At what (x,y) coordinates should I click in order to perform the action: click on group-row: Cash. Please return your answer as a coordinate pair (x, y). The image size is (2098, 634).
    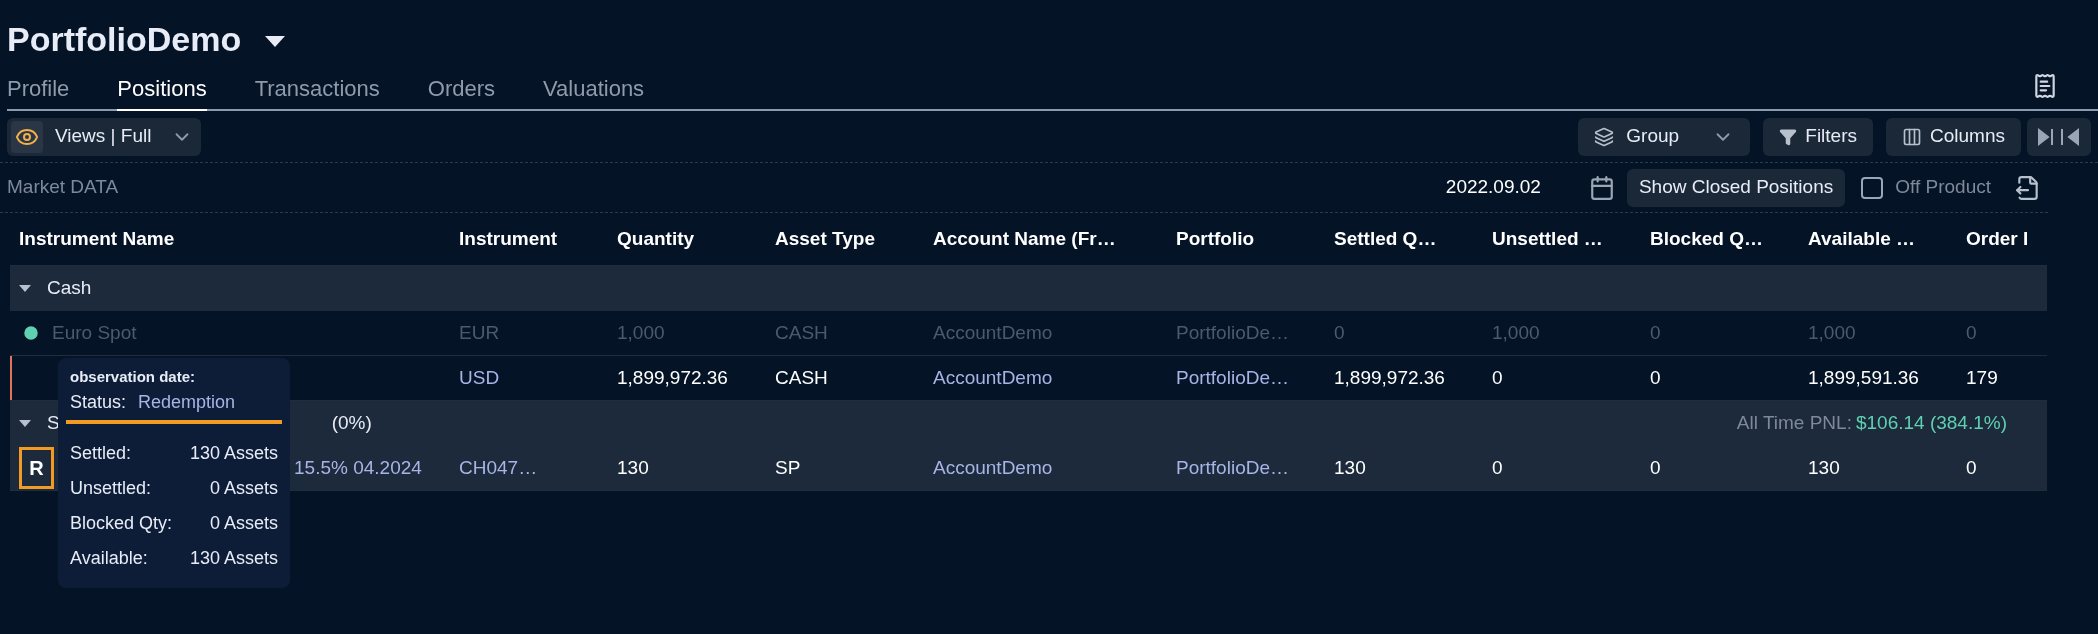
    Looking at the image, I should click on (1028, 288).